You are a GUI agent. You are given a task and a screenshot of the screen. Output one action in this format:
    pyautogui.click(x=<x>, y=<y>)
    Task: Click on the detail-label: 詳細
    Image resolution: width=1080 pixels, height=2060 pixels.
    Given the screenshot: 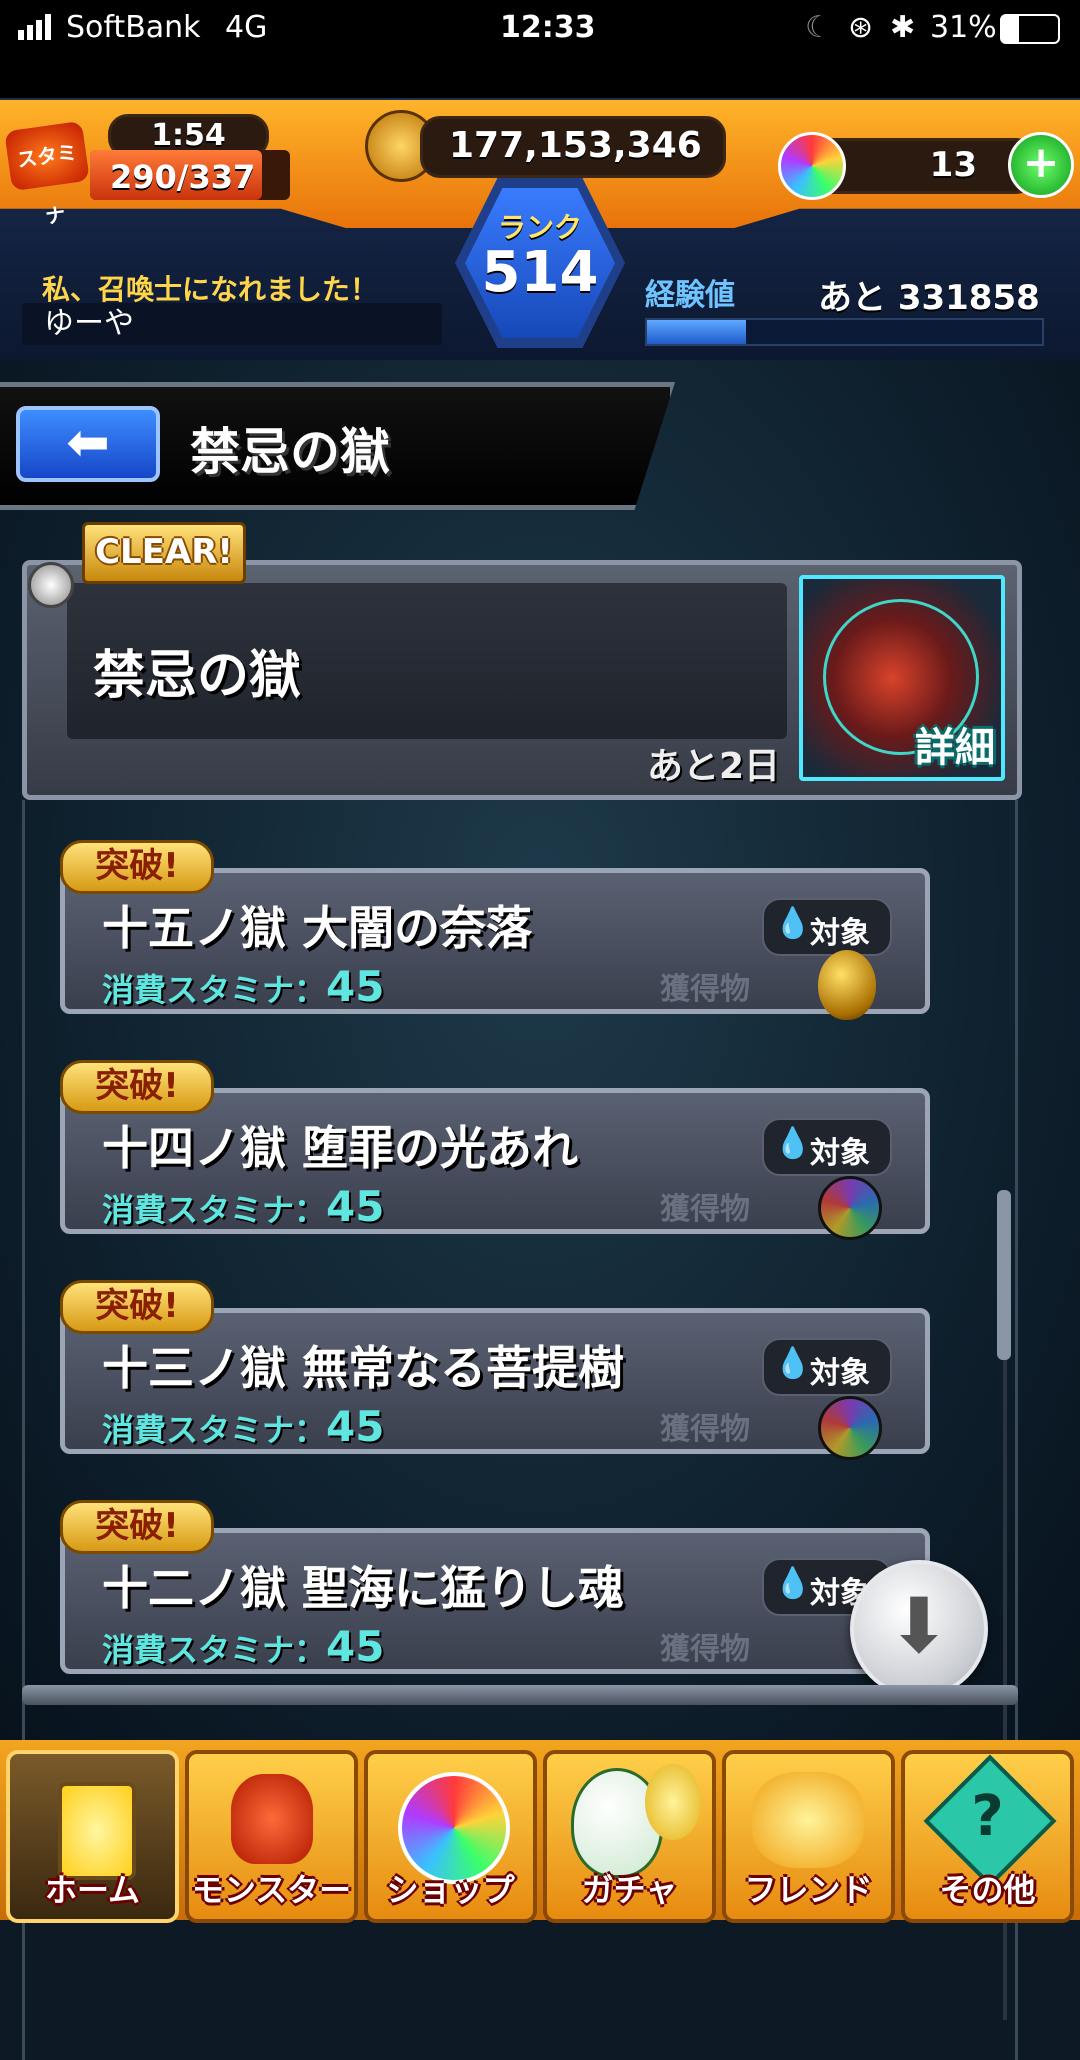 What is the action you would take?
    pyautogui.click(x=955, y=748)
    